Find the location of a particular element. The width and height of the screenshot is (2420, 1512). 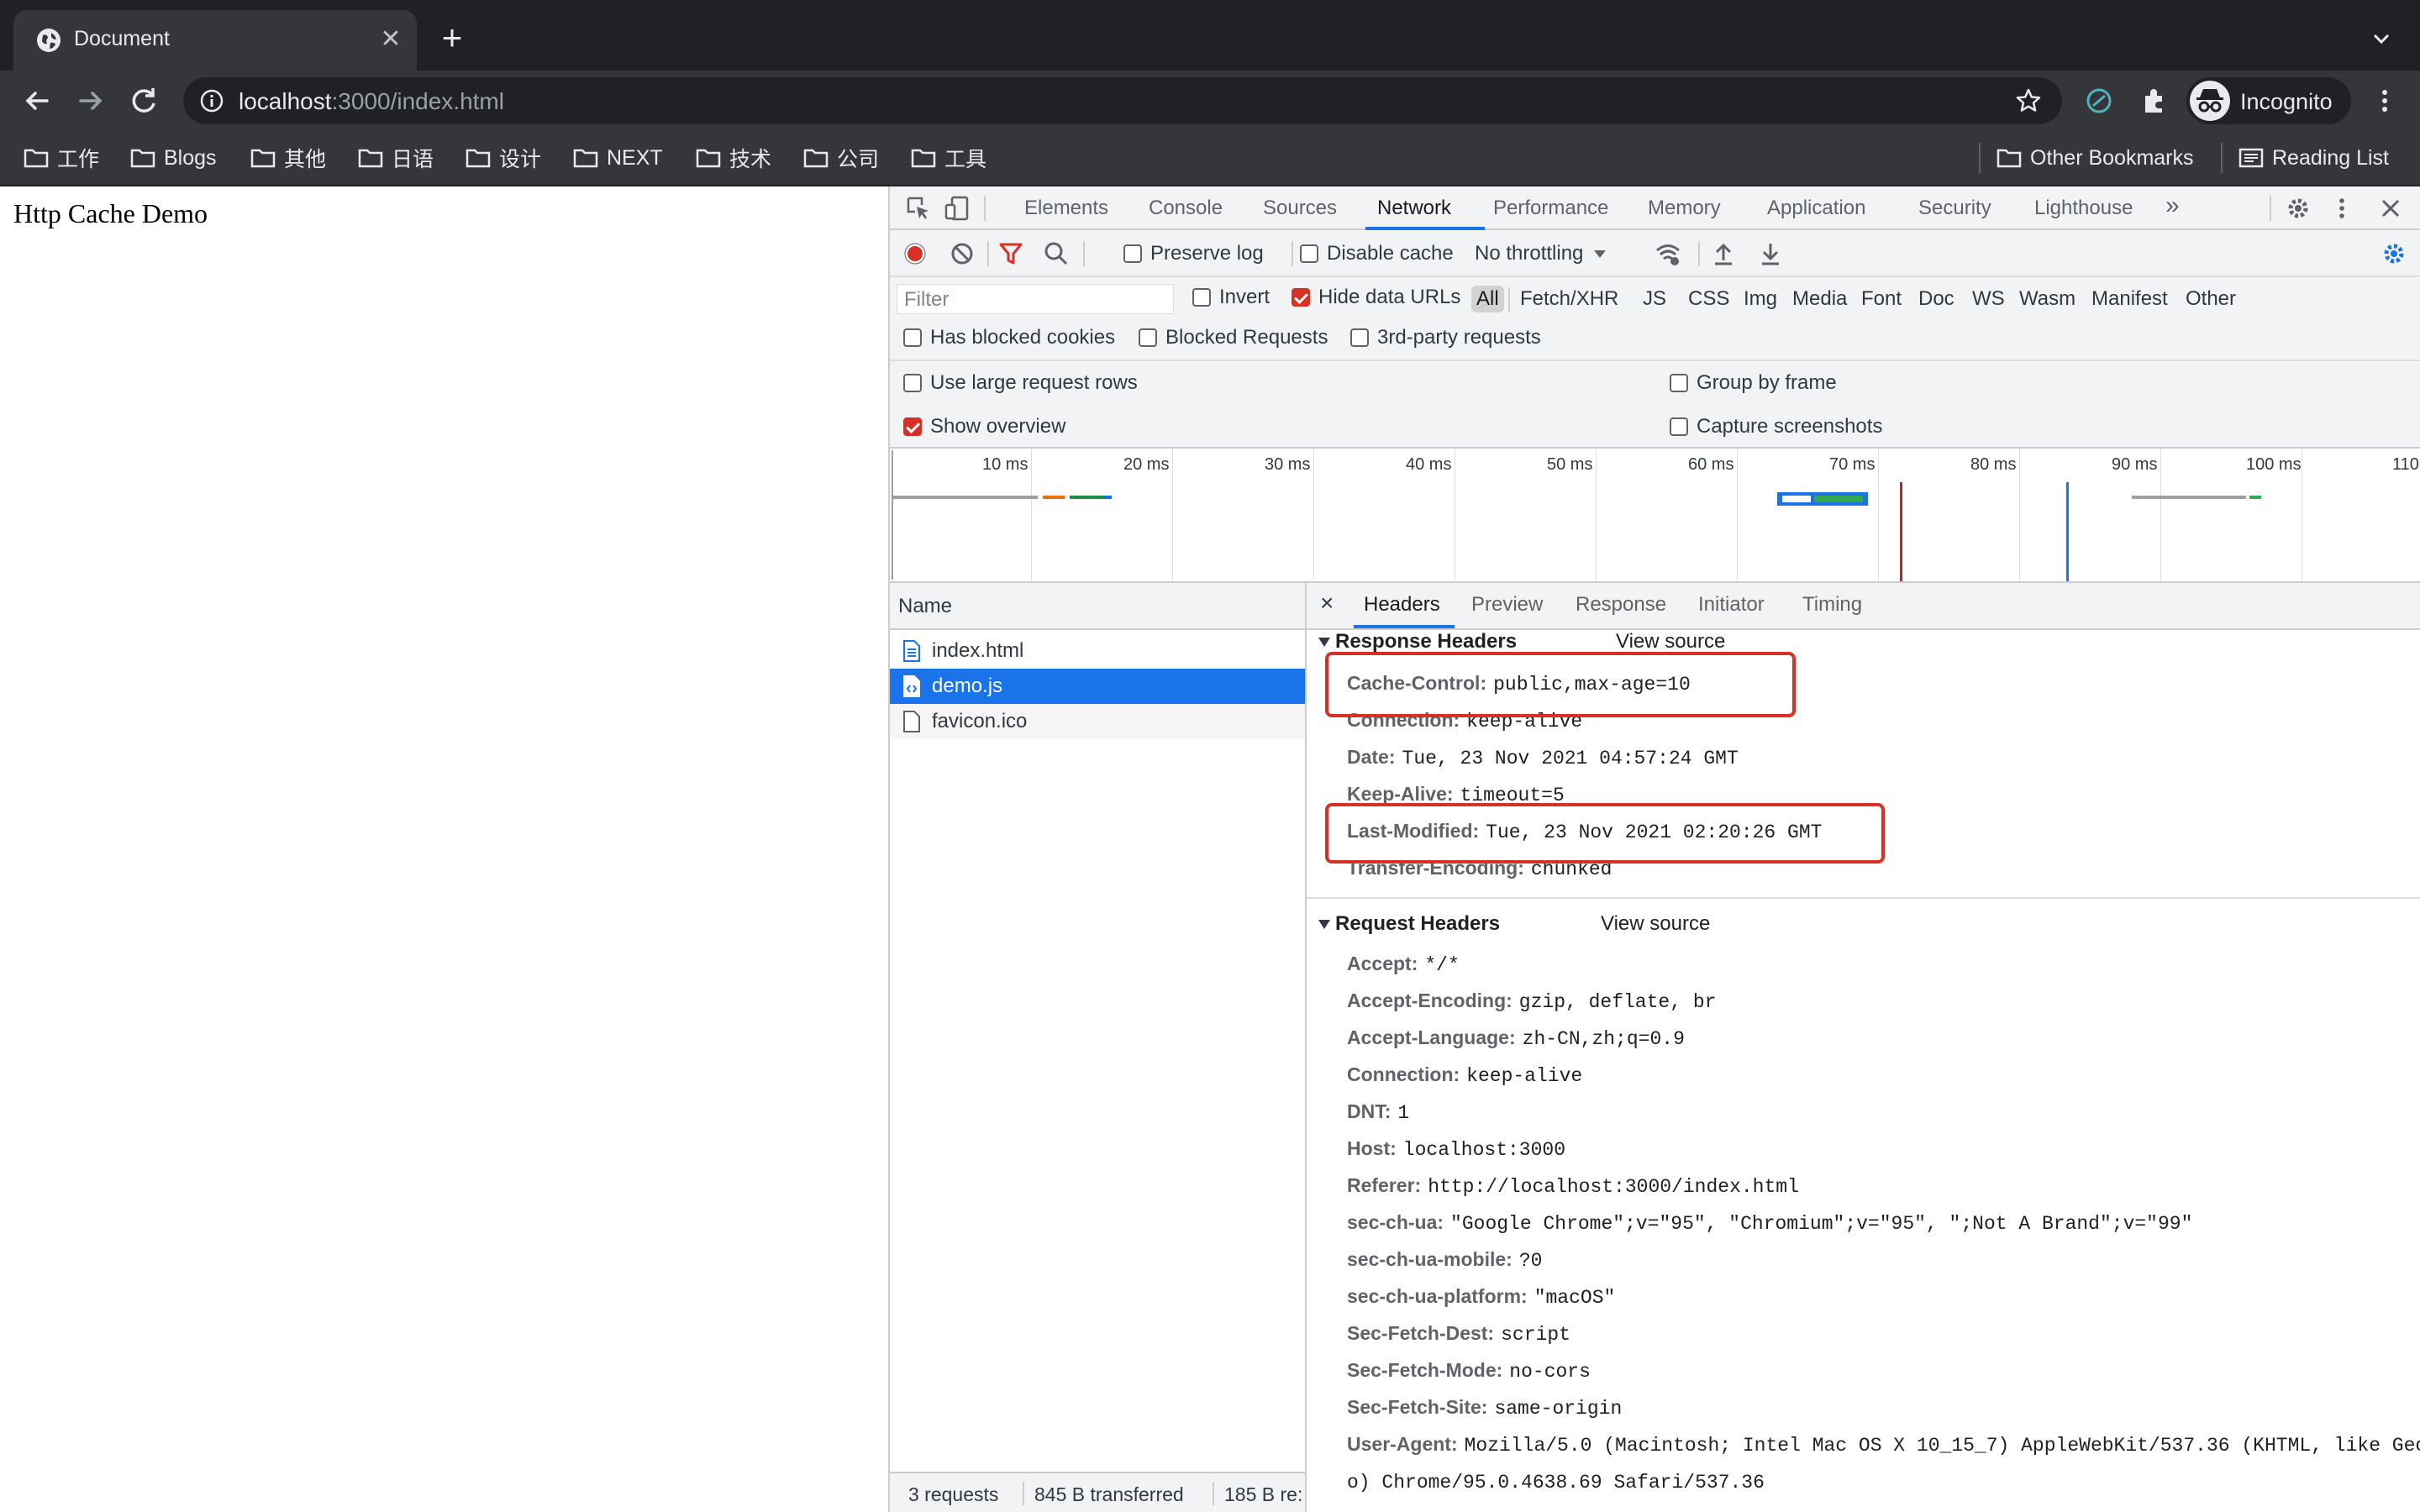

blocked-requests-checkbox: Blocked Requests is located at coordinates (1233, 337).